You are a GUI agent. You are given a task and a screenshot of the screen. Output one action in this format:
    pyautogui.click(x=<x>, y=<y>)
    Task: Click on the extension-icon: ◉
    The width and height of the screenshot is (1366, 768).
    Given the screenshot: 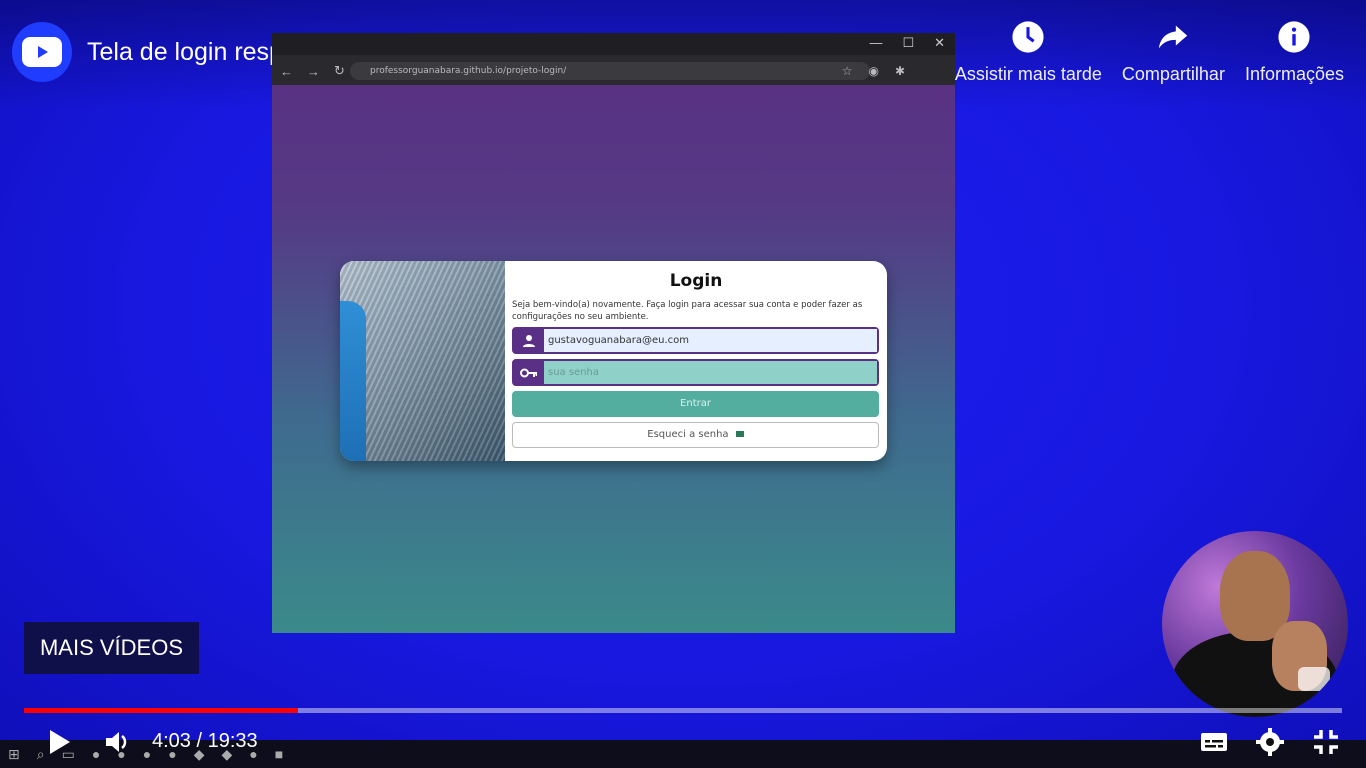 What is the action you would take?
    pyautogui.click(x=873, y=71)
    